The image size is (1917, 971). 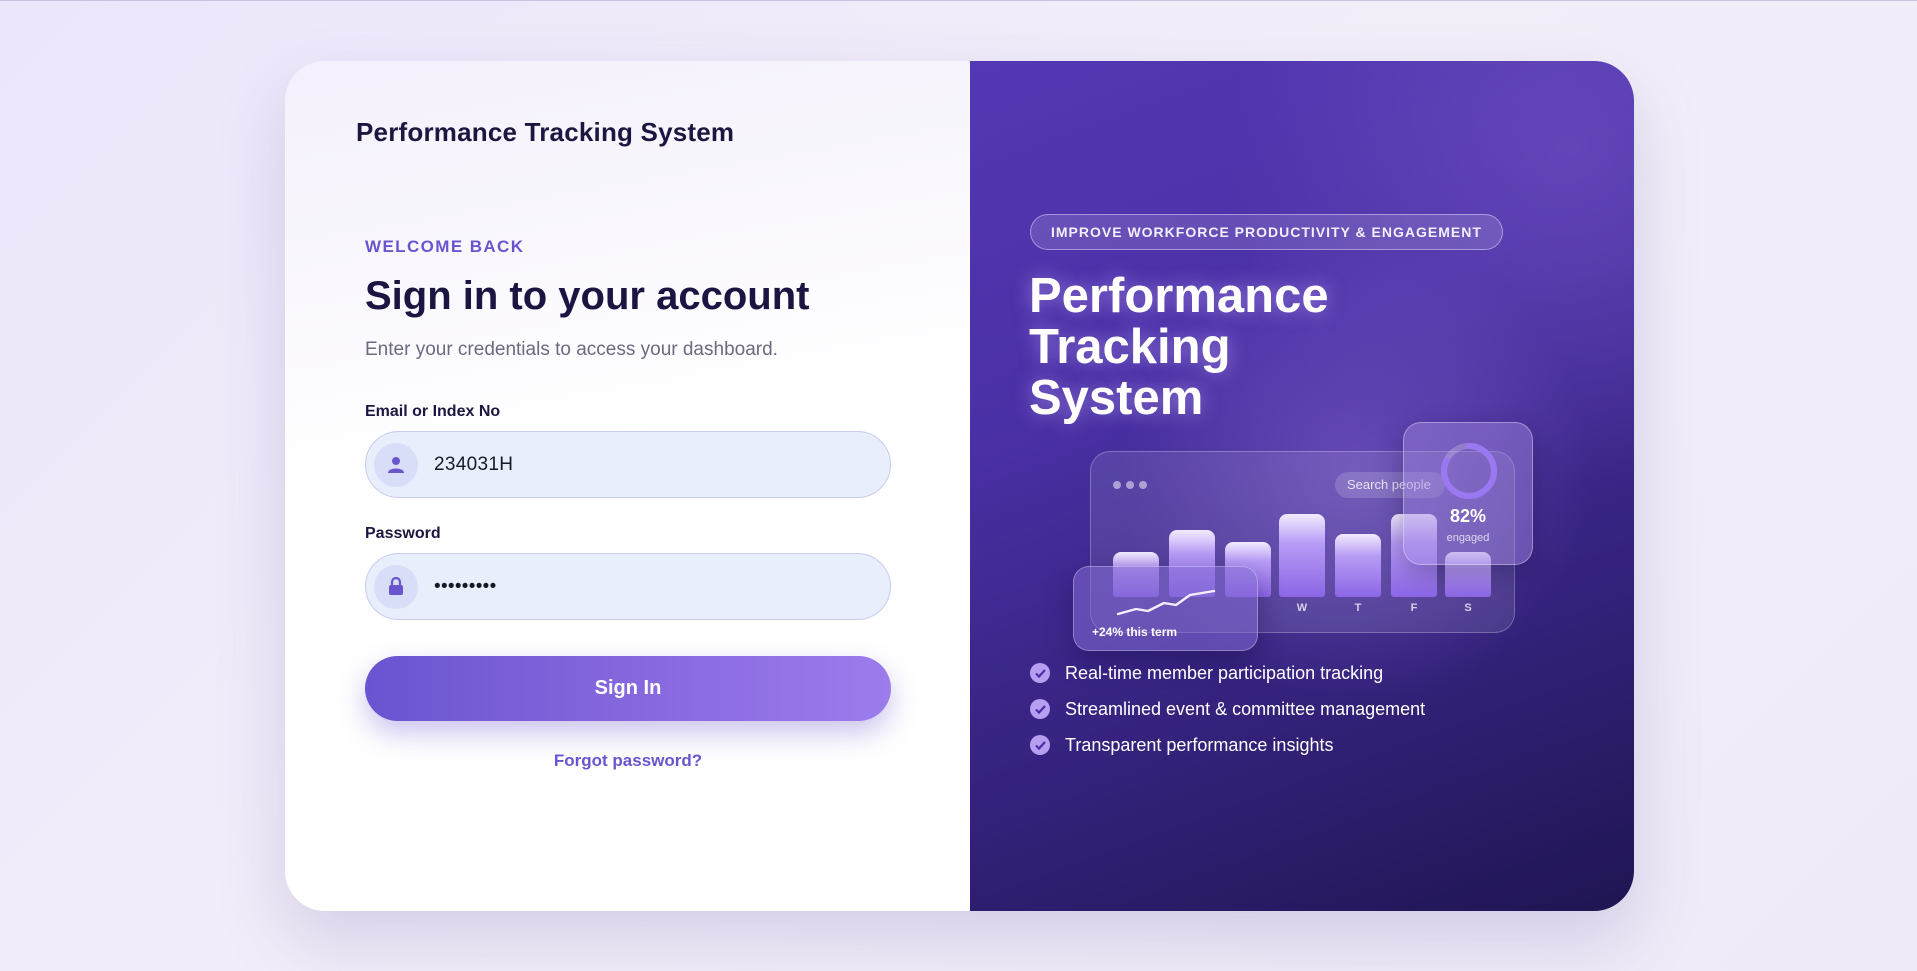 What do you see at coordinates (628, 586) in the screenshot?
I see `password-field: •••••••••` at bounding box center [628, 586].